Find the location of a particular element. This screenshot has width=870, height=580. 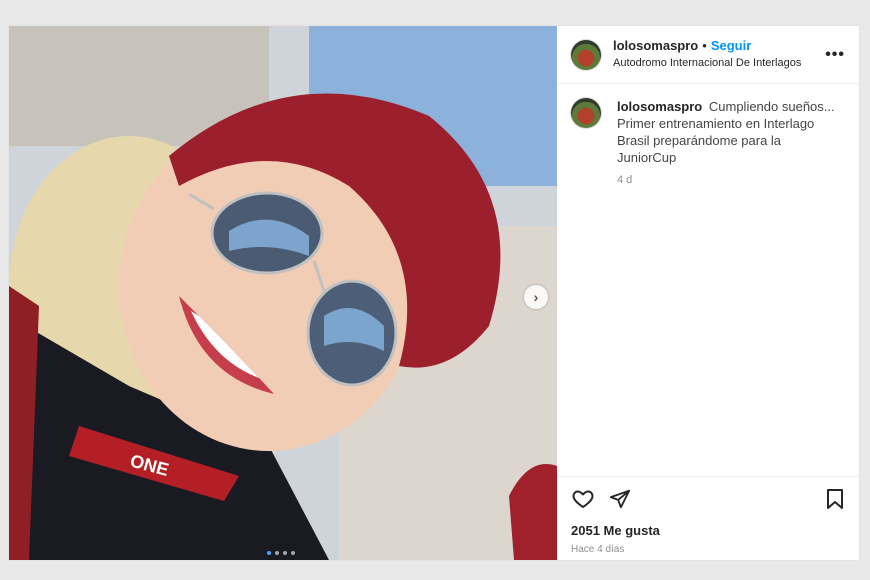

next-slide-button: › is located at coordinates (536, 297).